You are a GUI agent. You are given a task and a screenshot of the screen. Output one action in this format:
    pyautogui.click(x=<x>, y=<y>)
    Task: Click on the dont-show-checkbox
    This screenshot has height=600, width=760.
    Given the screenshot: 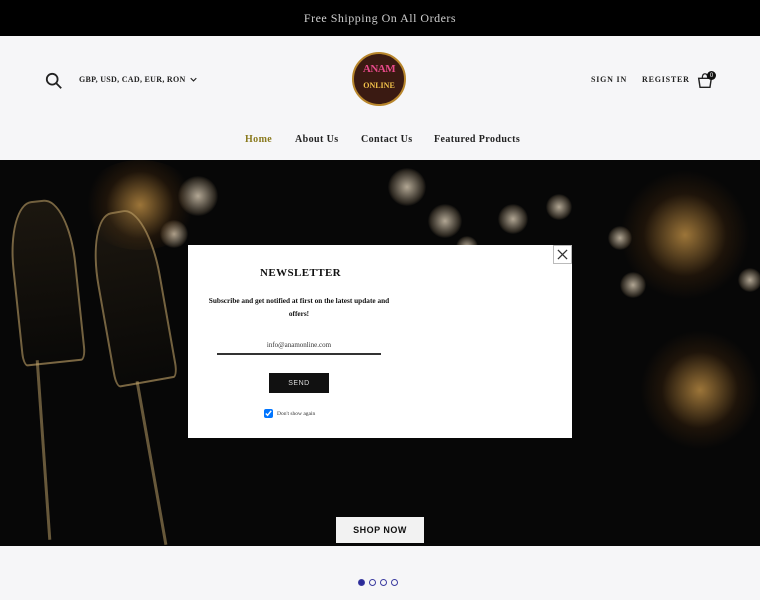 What is the action you would take?
    pyautogui.click(x=268, y=413)
    